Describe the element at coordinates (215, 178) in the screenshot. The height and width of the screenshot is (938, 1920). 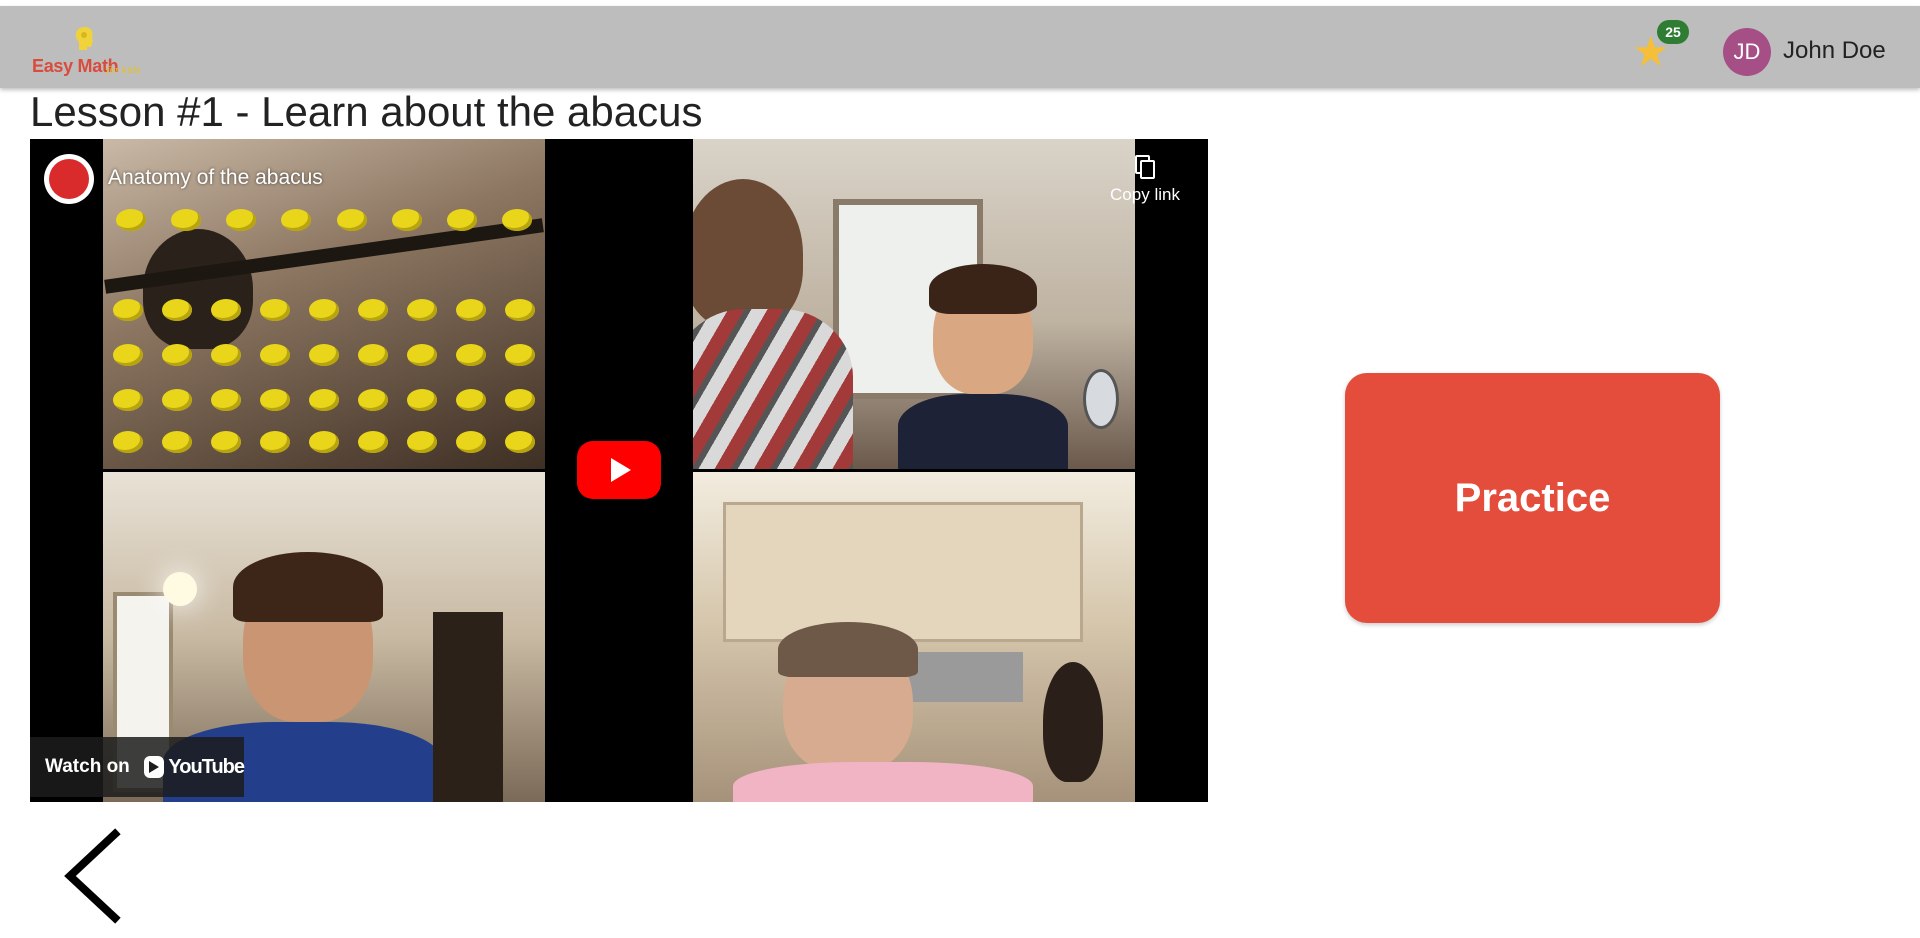
I see `video-title: Anatomy of the abacus` at that location.